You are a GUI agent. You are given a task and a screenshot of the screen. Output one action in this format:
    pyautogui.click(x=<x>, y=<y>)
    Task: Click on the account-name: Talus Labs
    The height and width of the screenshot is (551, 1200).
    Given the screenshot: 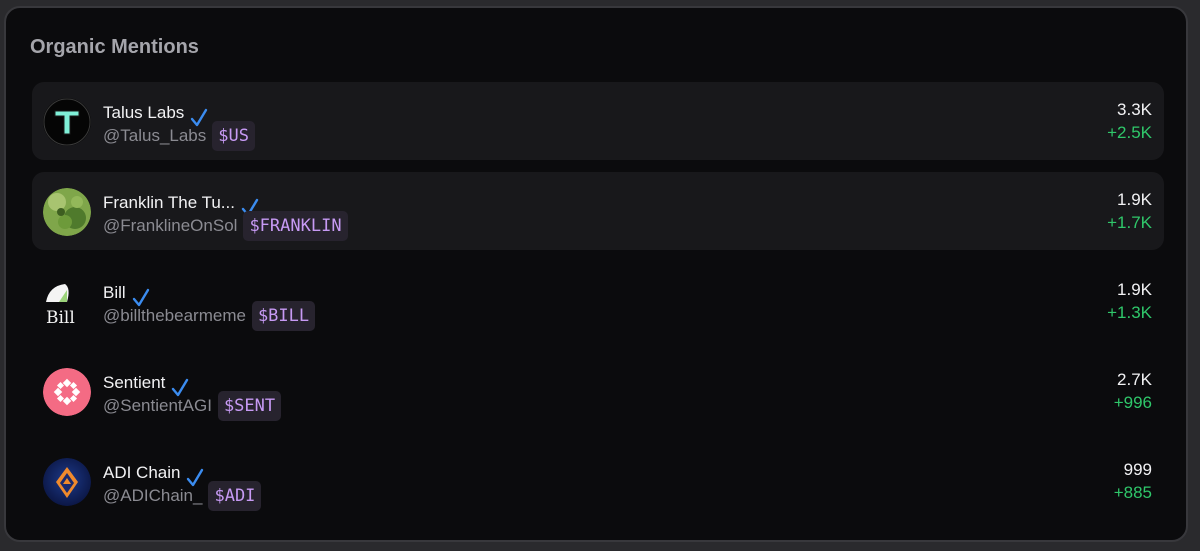 What is the action you would take?
    pyautogui.click(x=143, y=113)
    